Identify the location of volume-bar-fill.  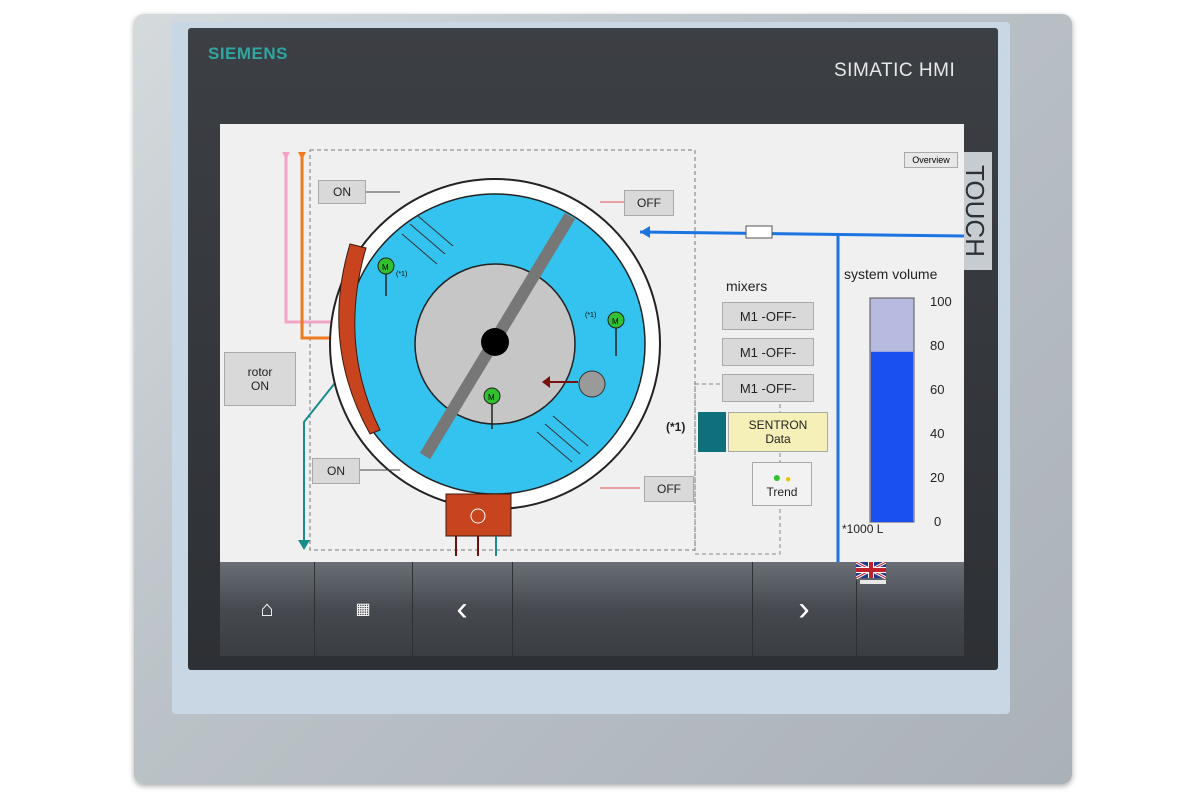
(892, 436).